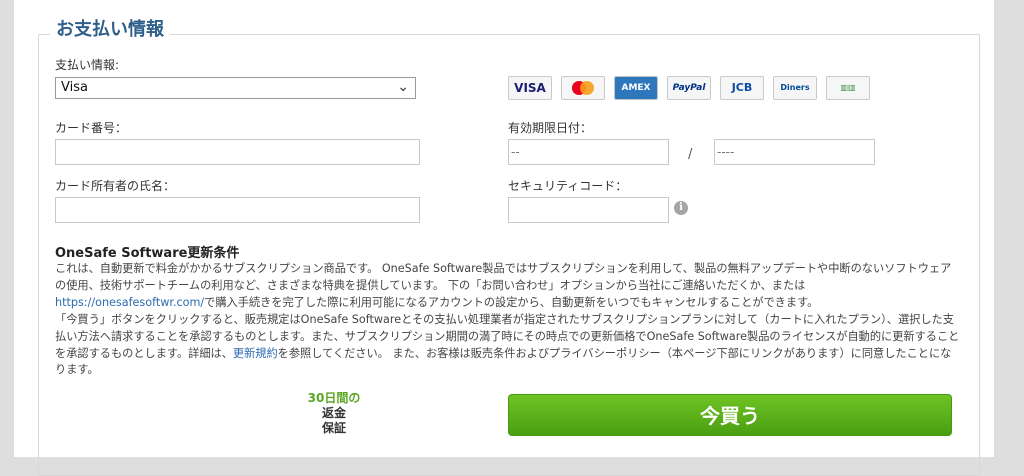 The image size is (1024, 476). I want to click on buy-now-button: 今買う, so click(730, 415).